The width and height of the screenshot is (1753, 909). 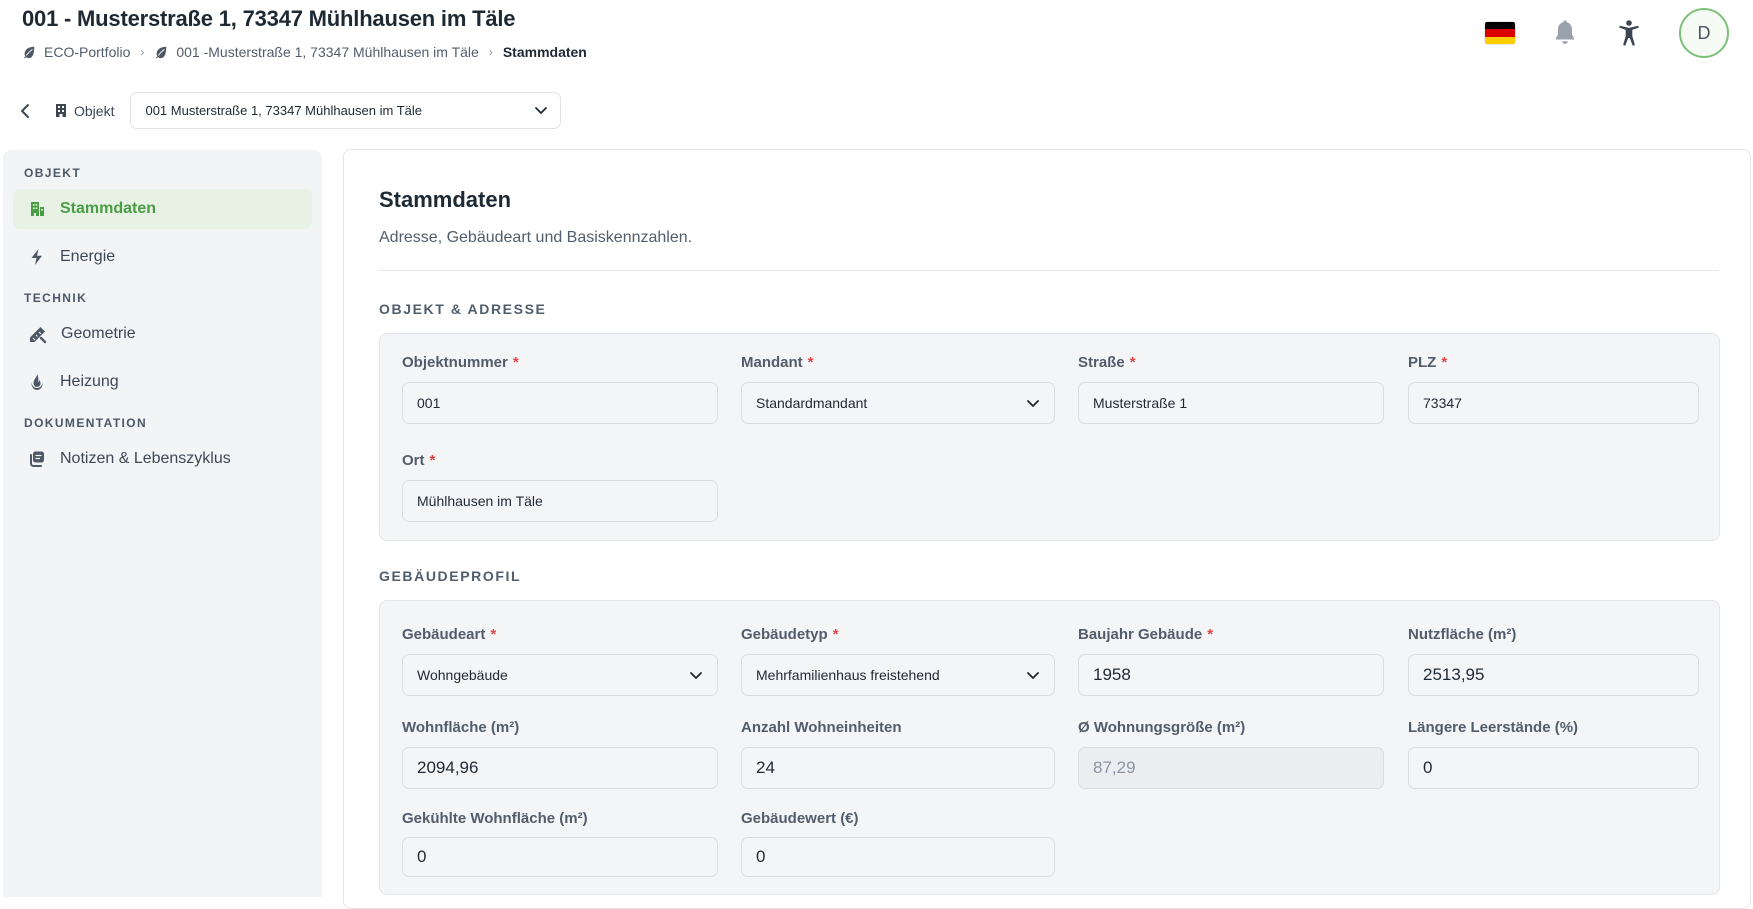 What do you see at coordinates (1107, 362) in the screenshot?
I see `field-label-strasse: Straße *` at bounding box center [1107, 362].